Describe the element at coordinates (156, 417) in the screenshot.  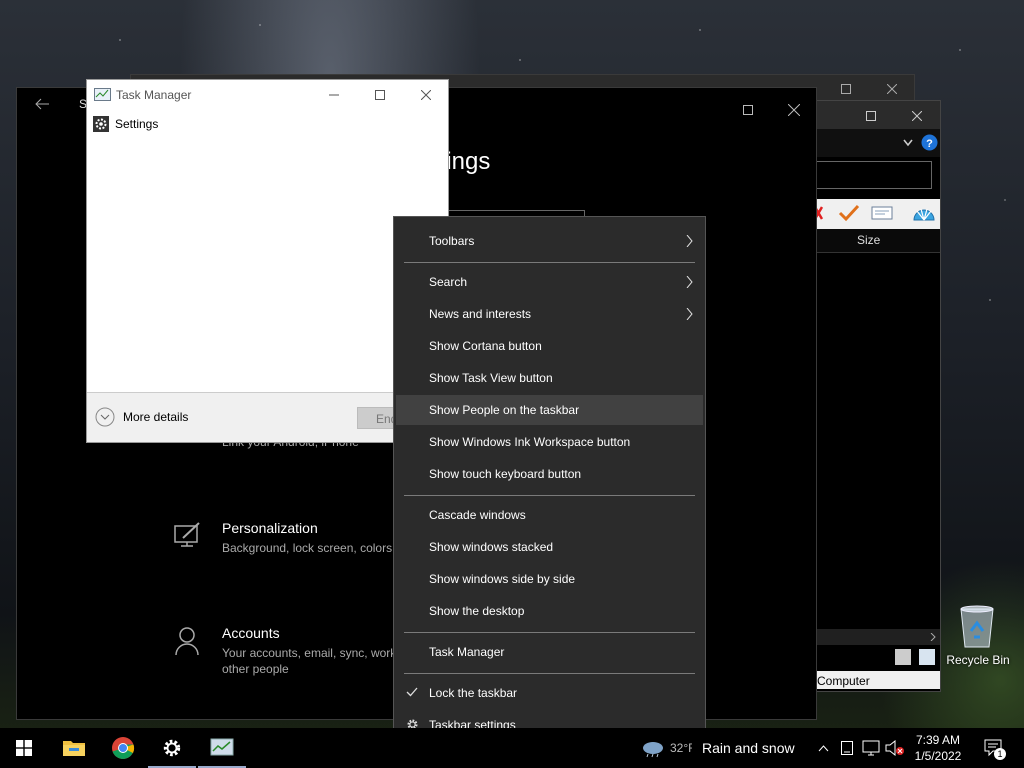
I see `more-details-label: More details` at that location.